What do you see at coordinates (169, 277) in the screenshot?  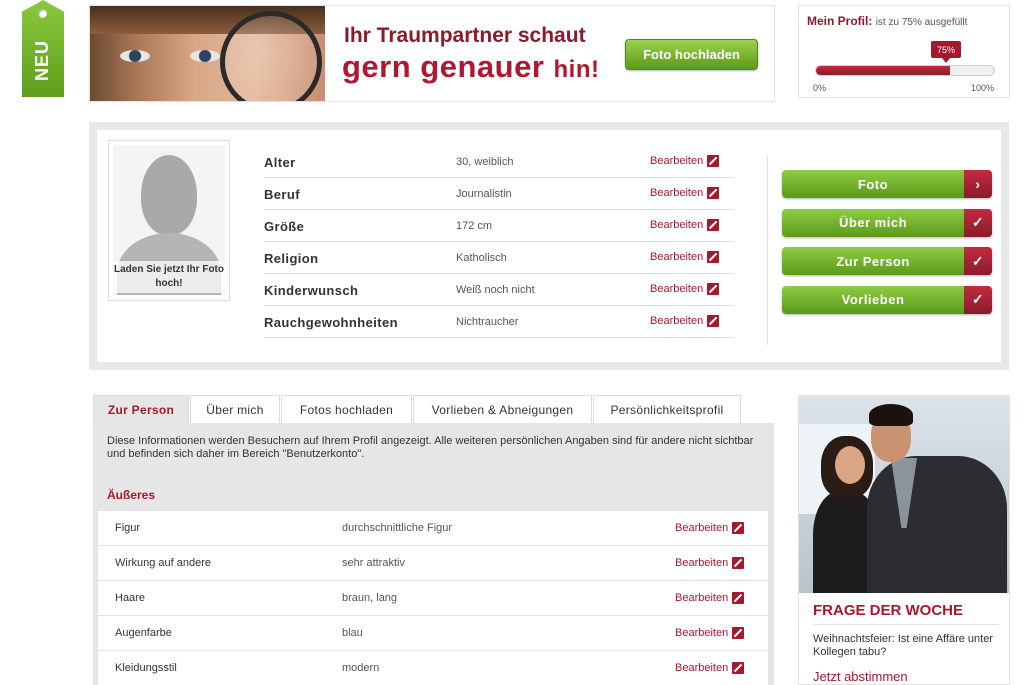 I see `avatar-caption: Laden Sie jetzt Ihr Foto hoch!` at bounding box center [169, 277].